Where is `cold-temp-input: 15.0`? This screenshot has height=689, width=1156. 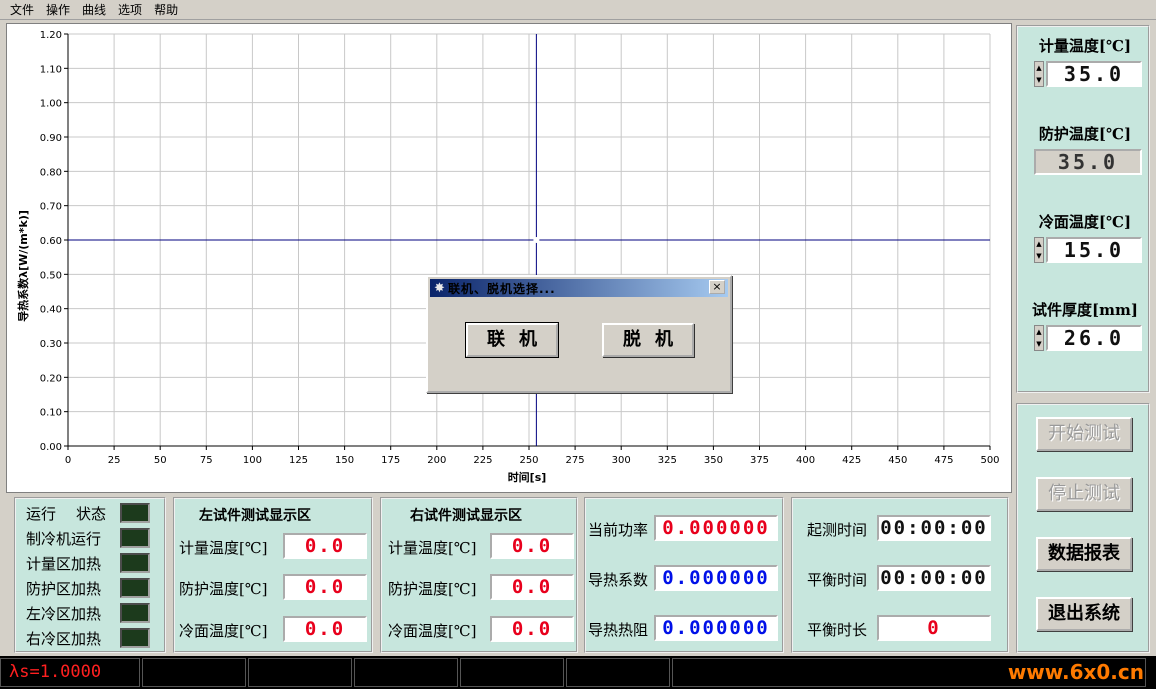 cold-temp-input: 15.0 is located at coordinates (1094, 250).